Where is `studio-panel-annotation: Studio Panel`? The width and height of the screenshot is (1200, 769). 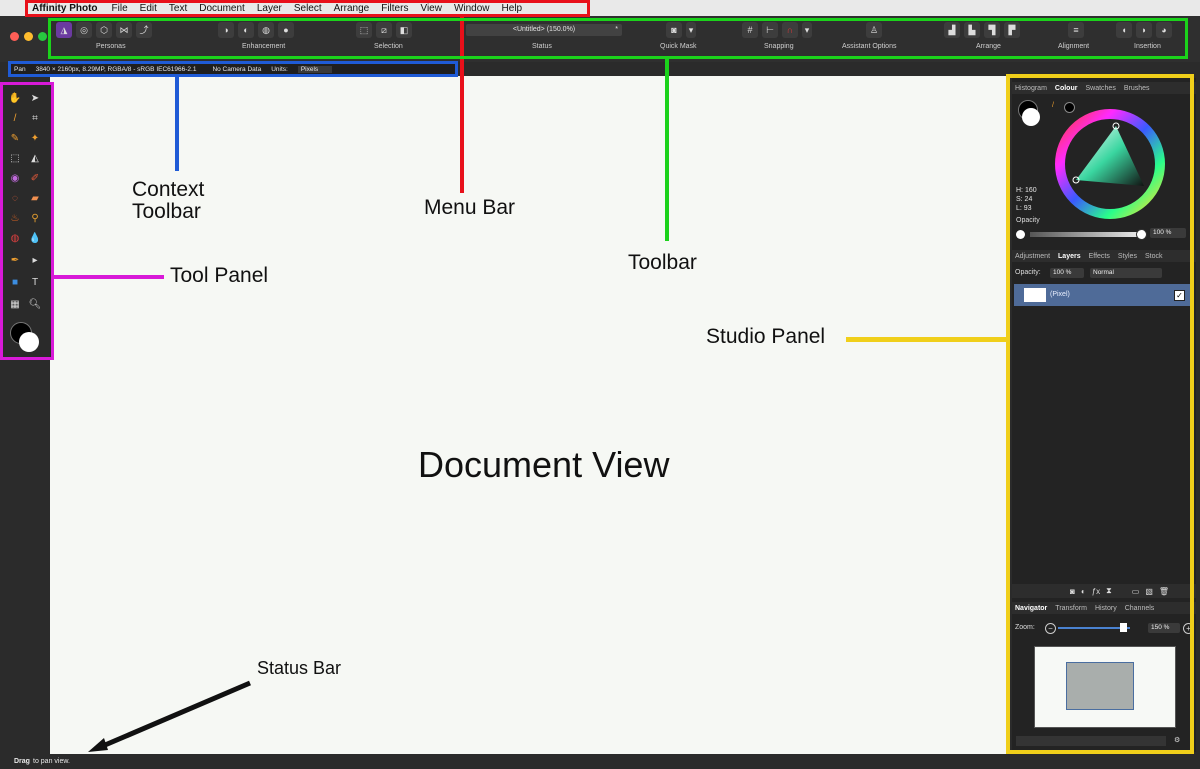
studio-panel-annotation: Studio Panel is located at coordinates (766, 336).